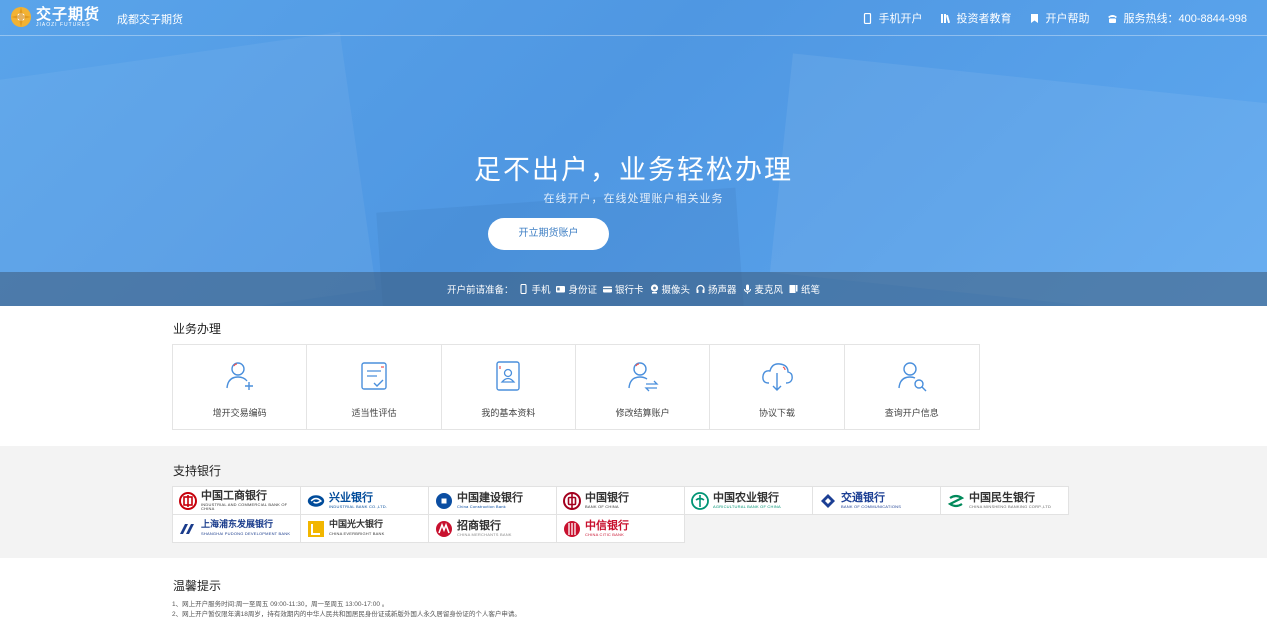  I want to click on prep-item-label: 身份证, so click(582, 290).